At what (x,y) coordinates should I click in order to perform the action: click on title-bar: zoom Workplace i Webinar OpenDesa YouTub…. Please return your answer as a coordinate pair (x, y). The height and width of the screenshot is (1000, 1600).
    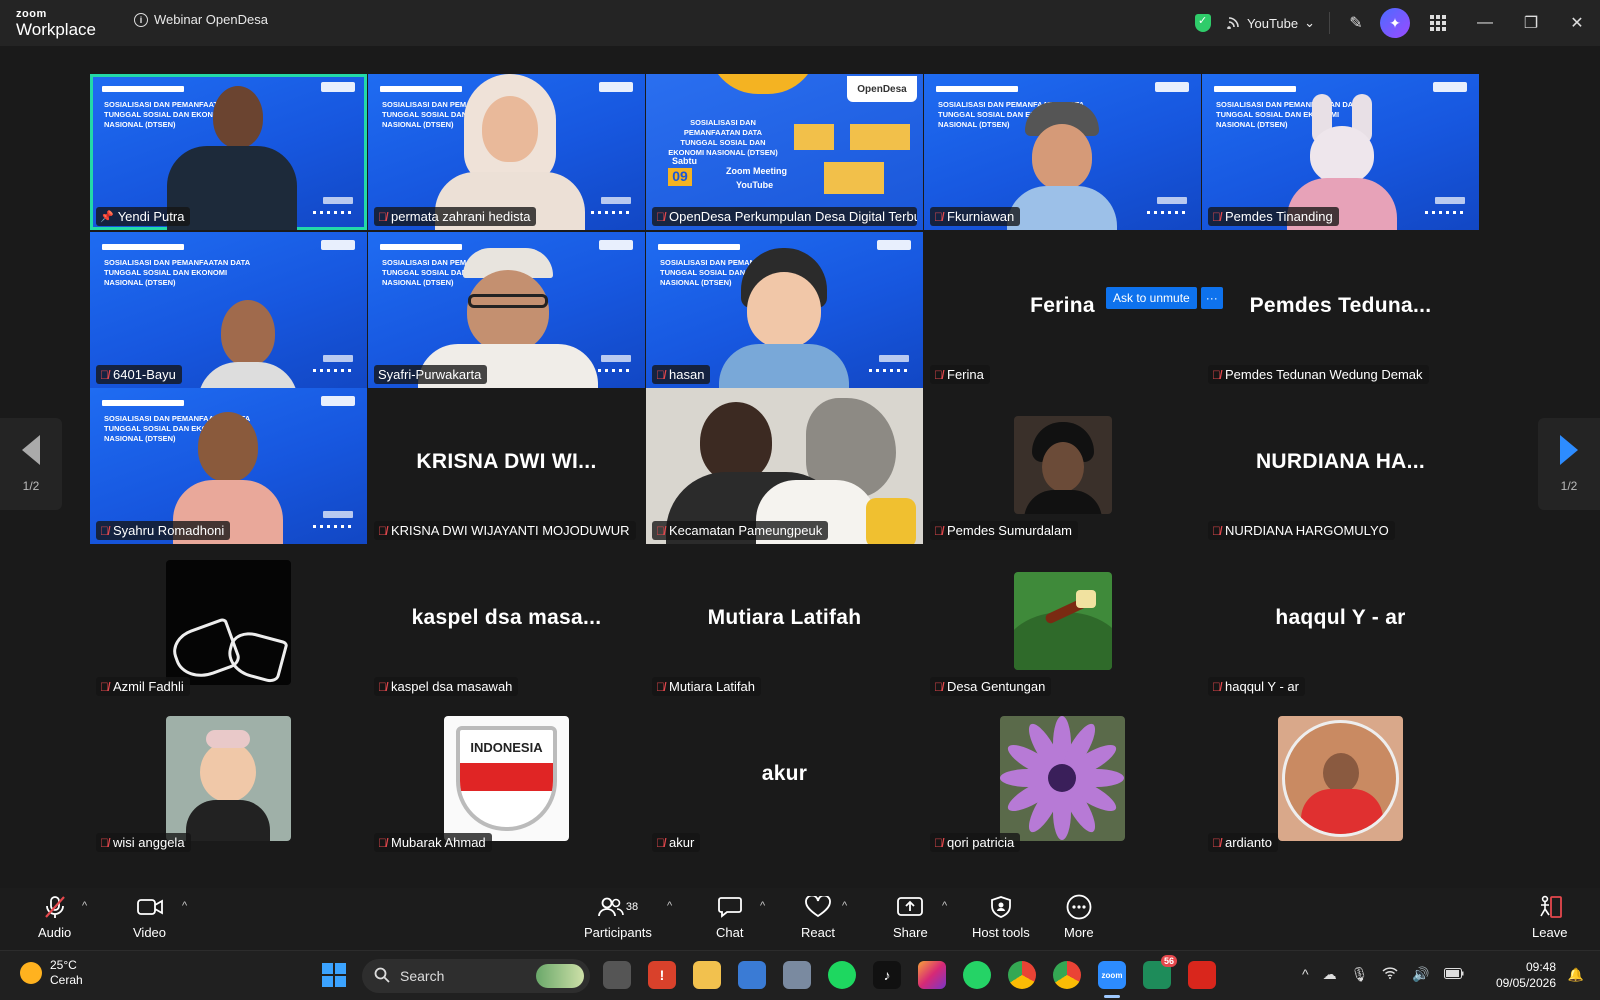
    Looking at the image, I should click on (800, 23).